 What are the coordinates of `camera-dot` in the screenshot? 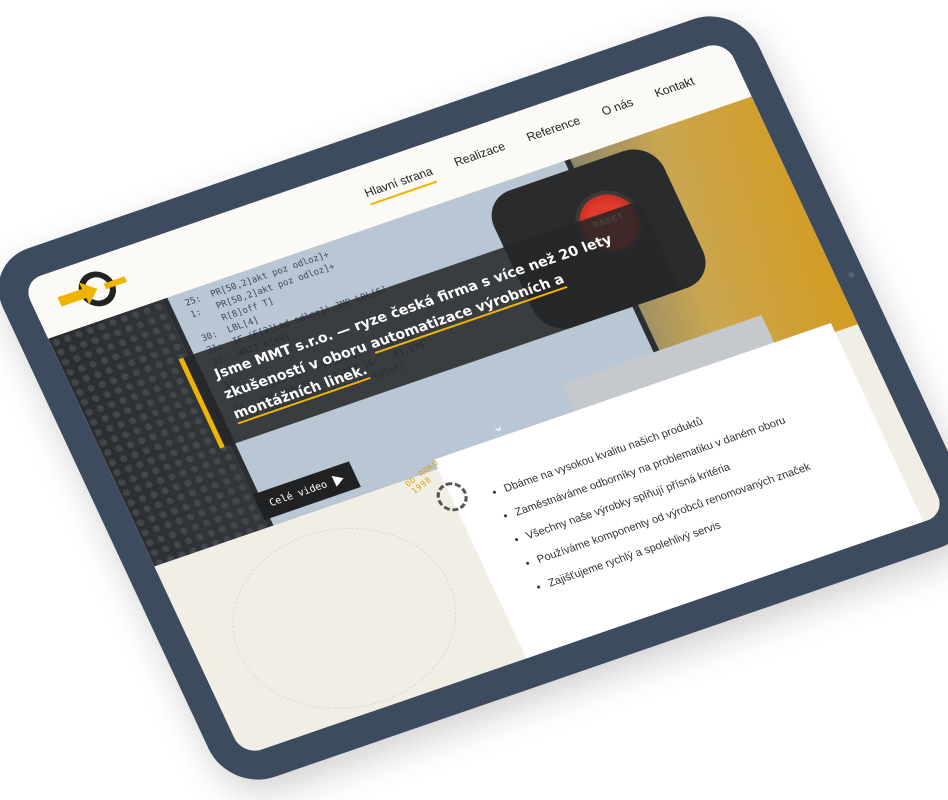 It's located at (851, 275).